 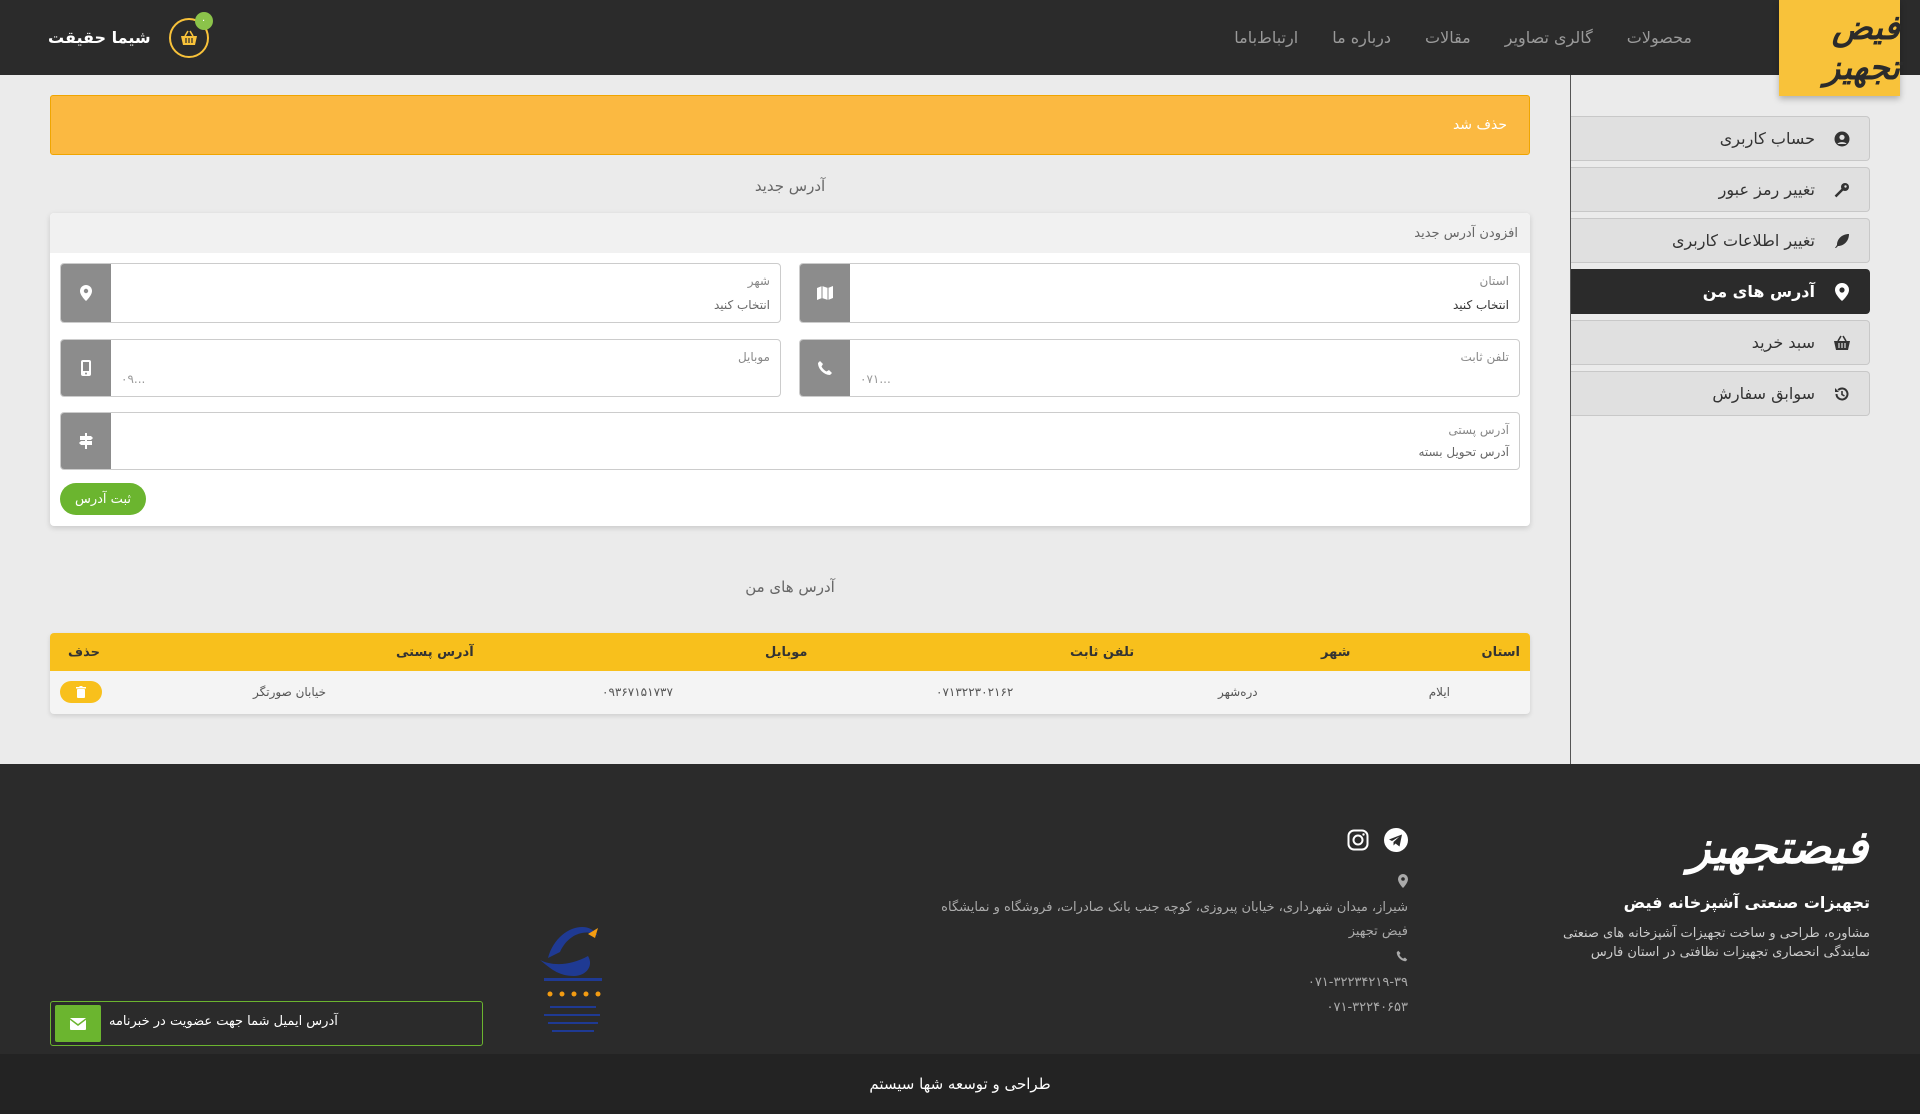 What do you see at coordinates (1466, 233) in the screenshot?
I see `card-title: افزودن آدرس جدید` at bounding box center [1466, 233].